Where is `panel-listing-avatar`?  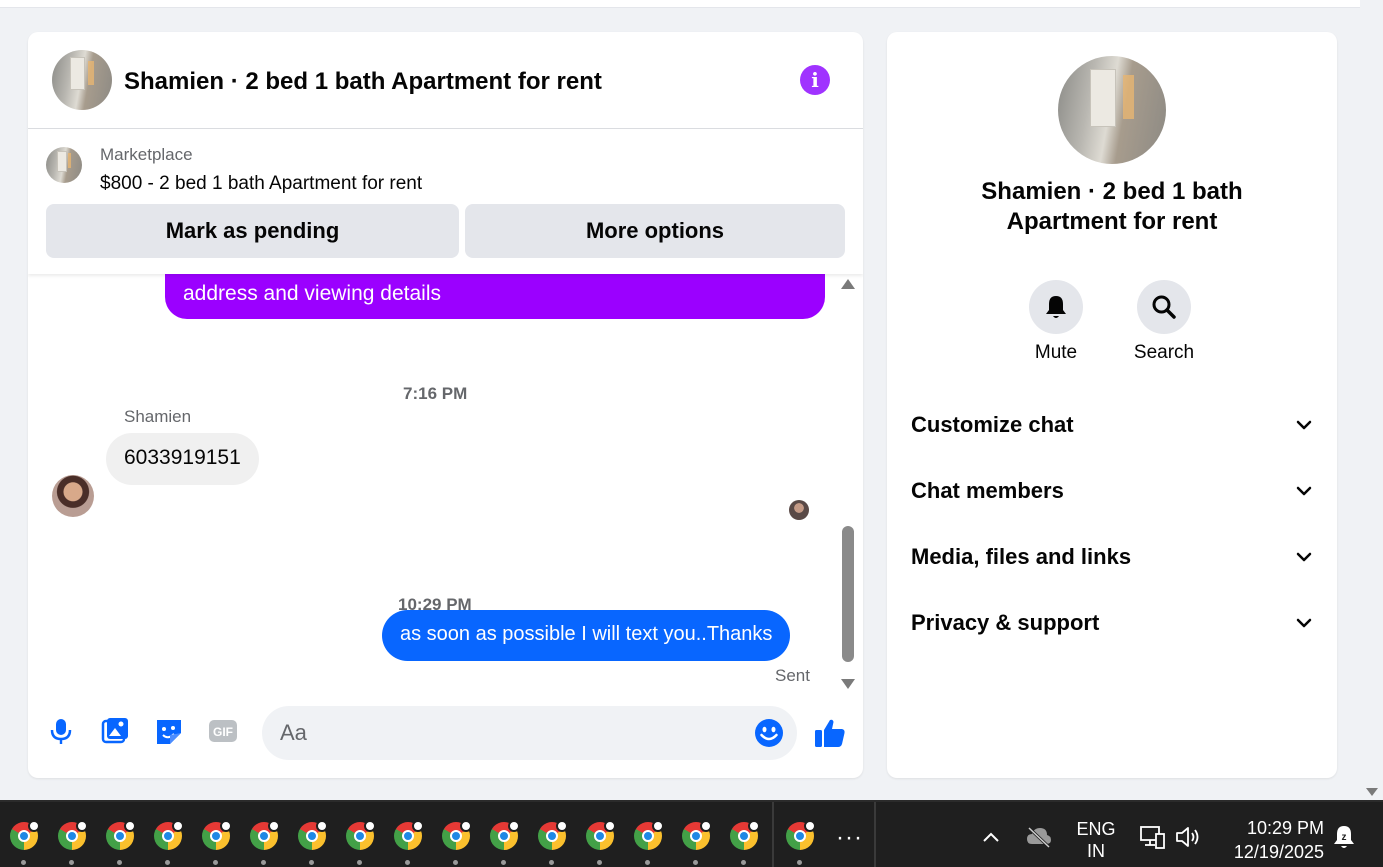
panel-listing-avatar is located at coordinates (1112, 110).